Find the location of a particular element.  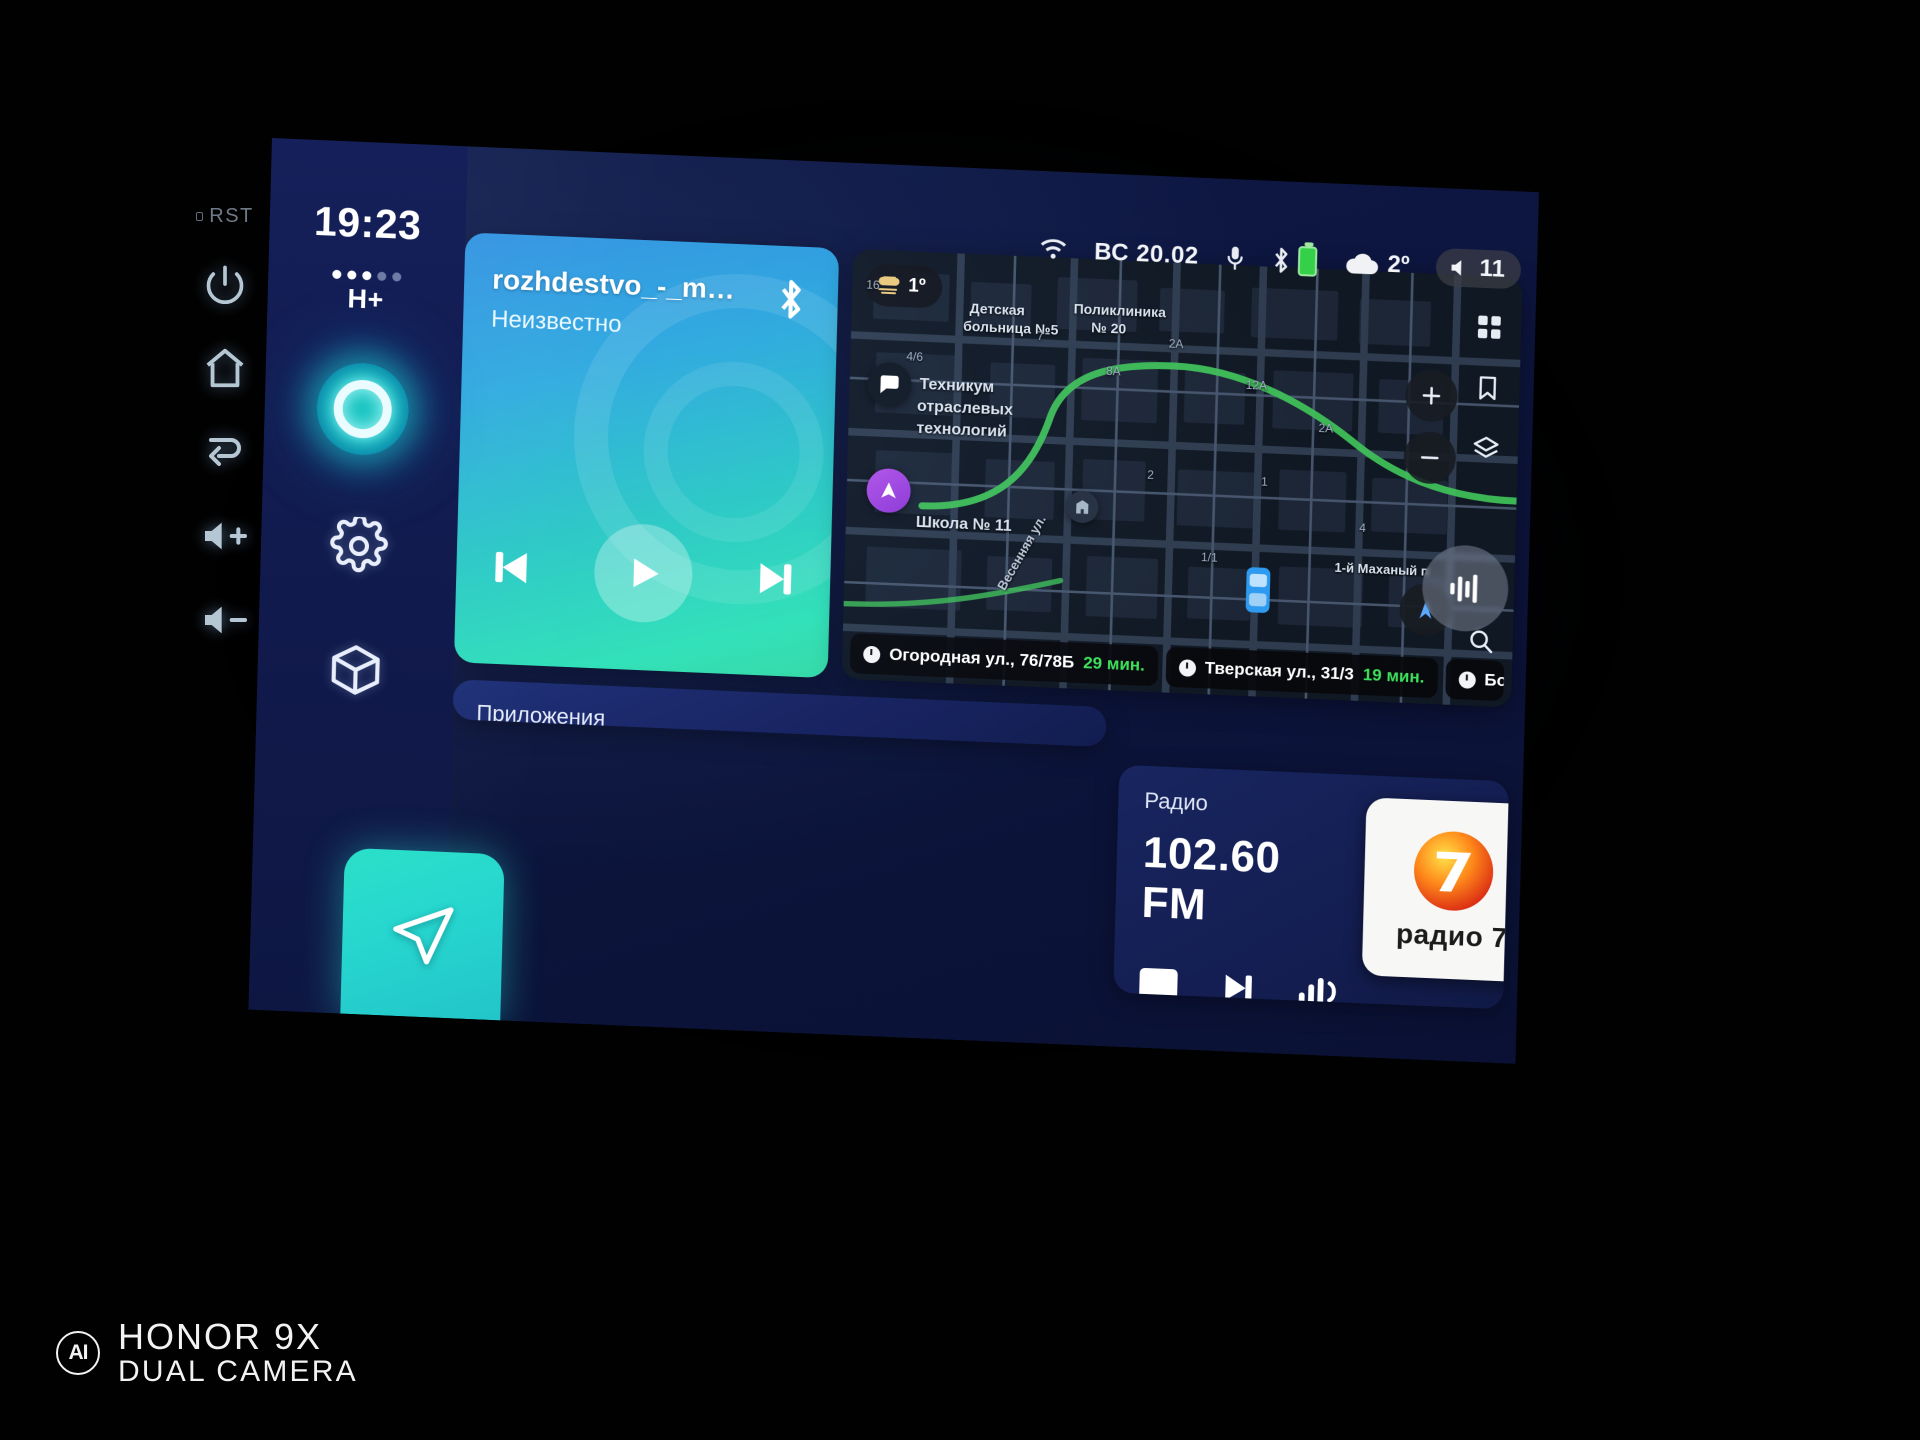

status-date: ВС 20.02 is located at coordinates (1146, 254).